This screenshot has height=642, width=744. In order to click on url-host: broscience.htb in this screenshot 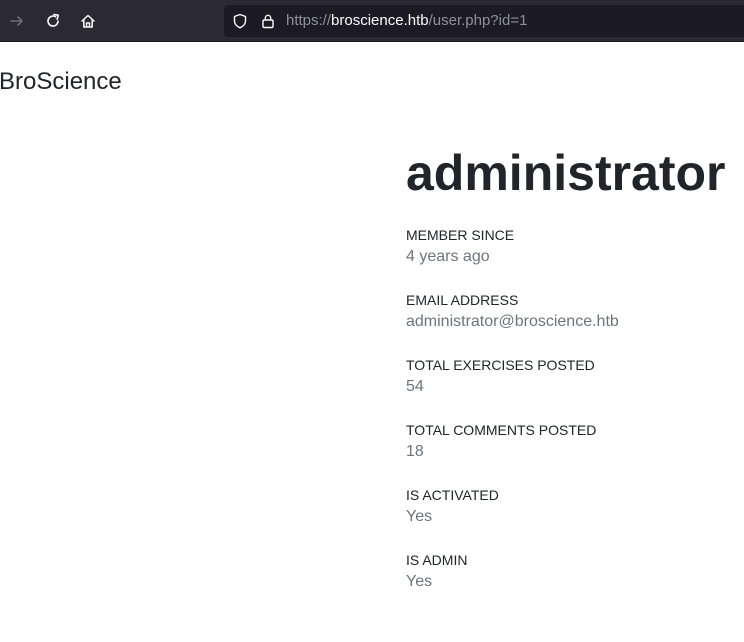, I will do `click(380, 20)`.